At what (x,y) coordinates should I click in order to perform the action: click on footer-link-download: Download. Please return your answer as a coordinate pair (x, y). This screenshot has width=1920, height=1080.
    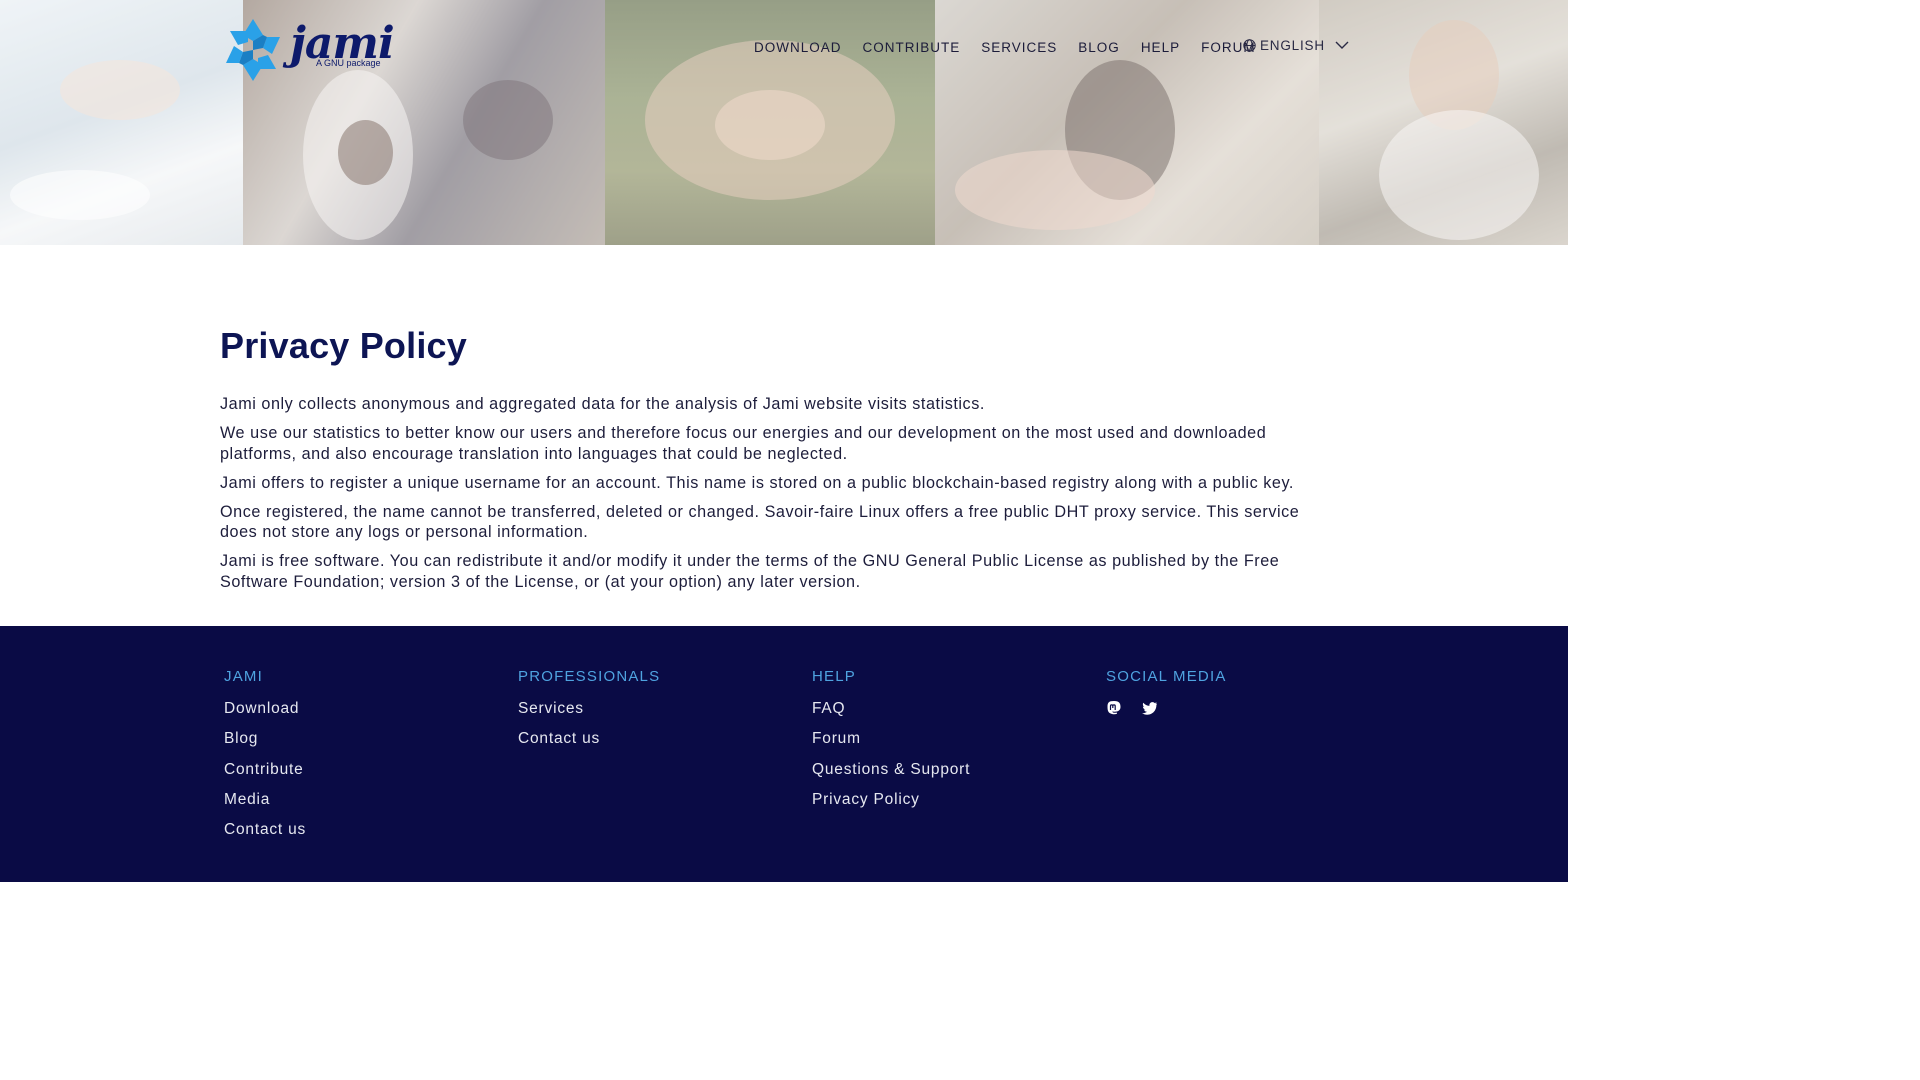
    Looking at the image, I should click on (265, 709).